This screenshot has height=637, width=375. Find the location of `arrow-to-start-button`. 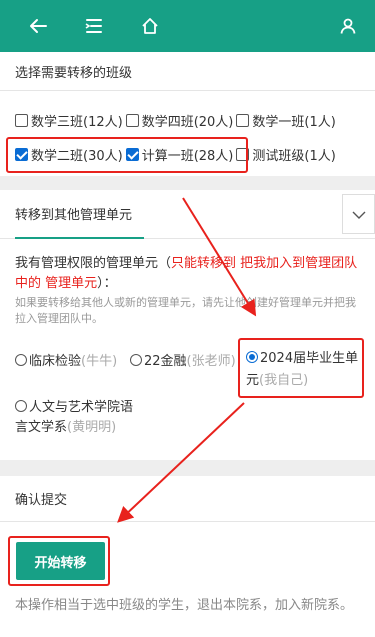

arrow-to-start-button is located at coordinates (181, 462).